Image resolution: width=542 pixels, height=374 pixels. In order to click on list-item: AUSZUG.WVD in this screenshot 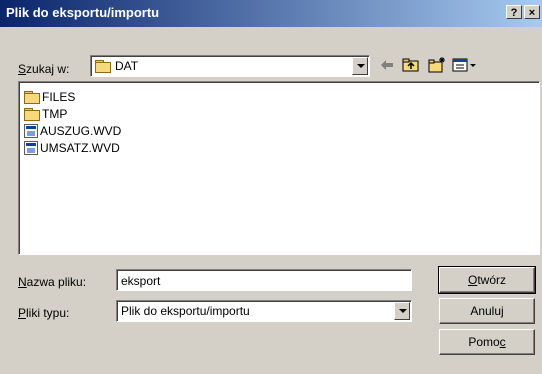, I will do `click(72, 131)`.